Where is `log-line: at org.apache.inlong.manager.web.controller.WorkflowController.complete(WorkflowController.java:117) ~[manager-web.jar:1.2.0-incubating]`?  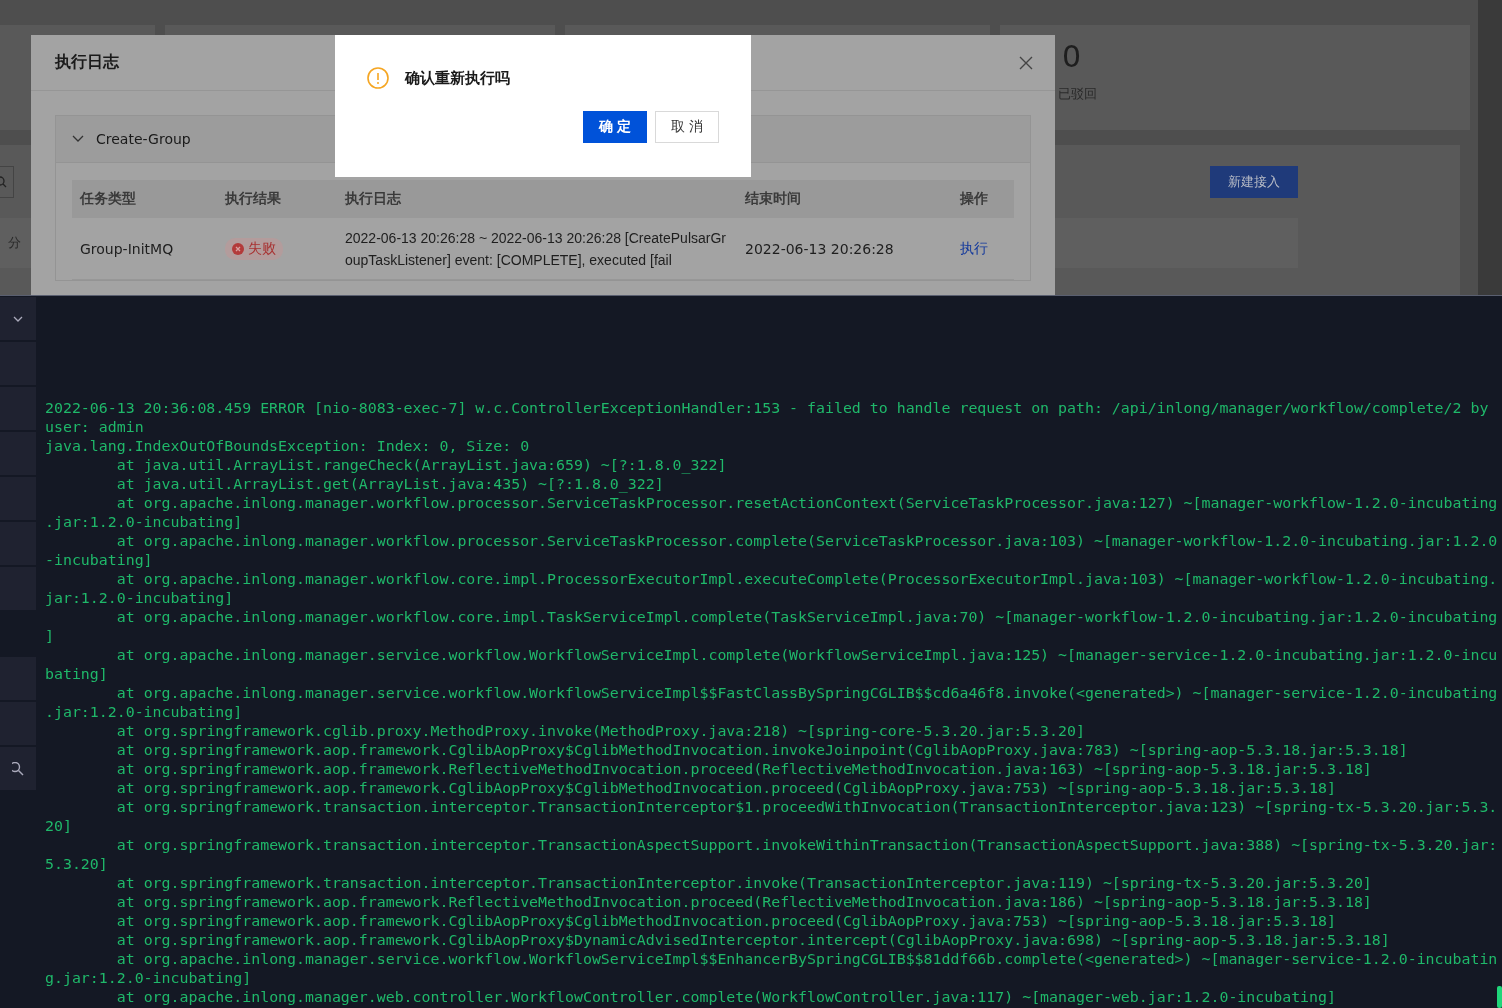 log-line: at org.apache.inlong.manager.web.controller.WorkflowController.complete(WorkflowController.java:117) ~[manager-web.jar:1.2.0-incubating] is located at coordinates (725, 997).